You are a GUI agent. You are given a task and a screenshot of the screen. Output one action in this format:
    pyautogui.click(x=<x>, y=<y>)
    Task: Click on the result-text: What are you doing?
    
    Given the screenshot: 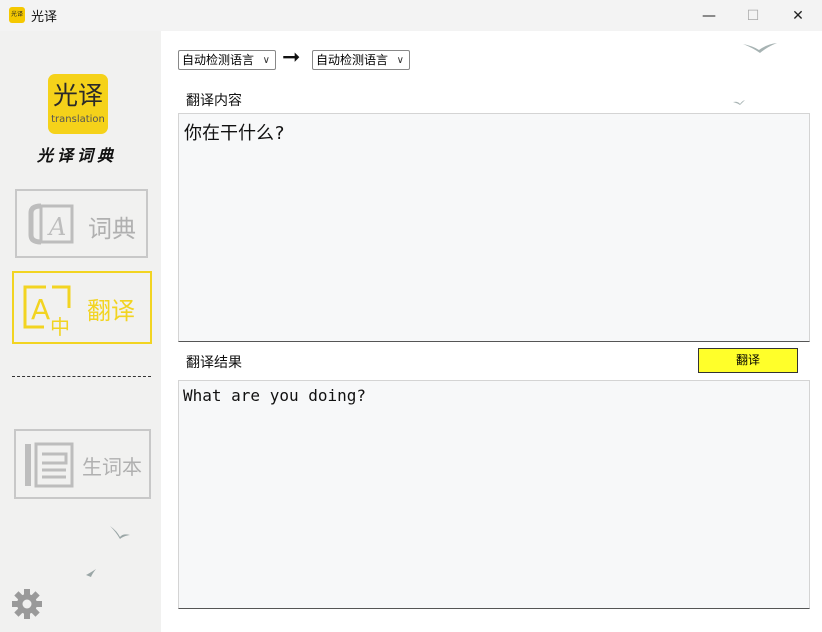 What is the action you would take?
    pyautogui.click(x=275, y=395)
    